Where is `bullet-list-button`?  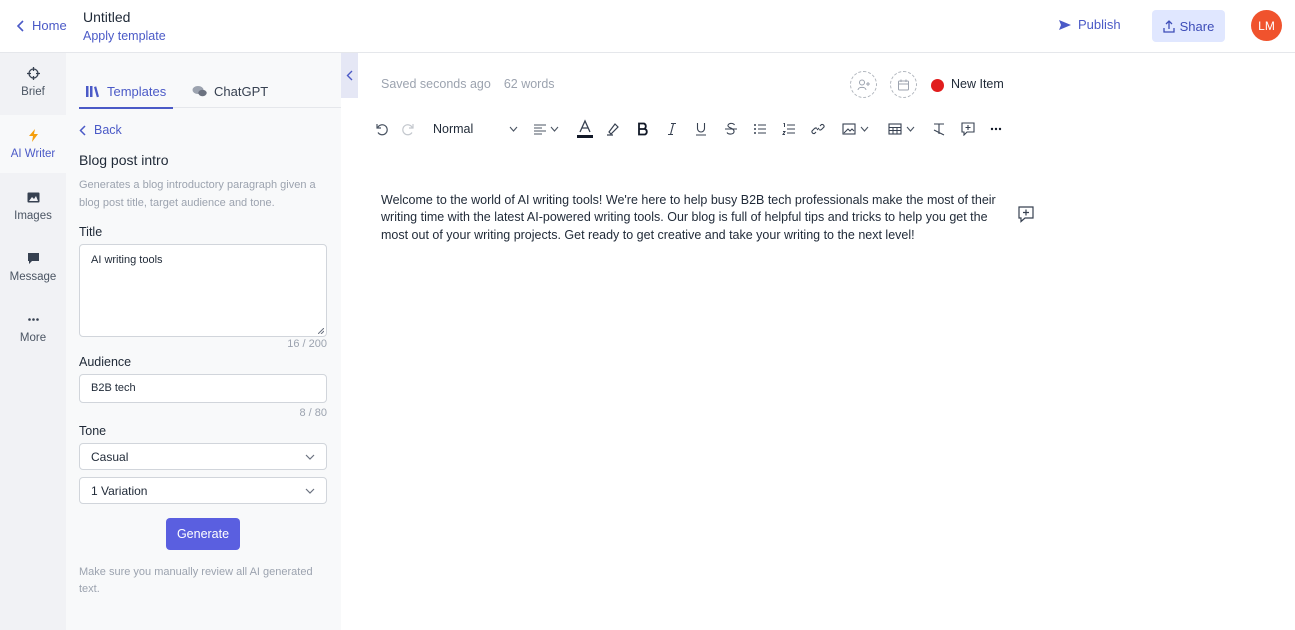
bullet-list-button is located at coordinates (760, 129).